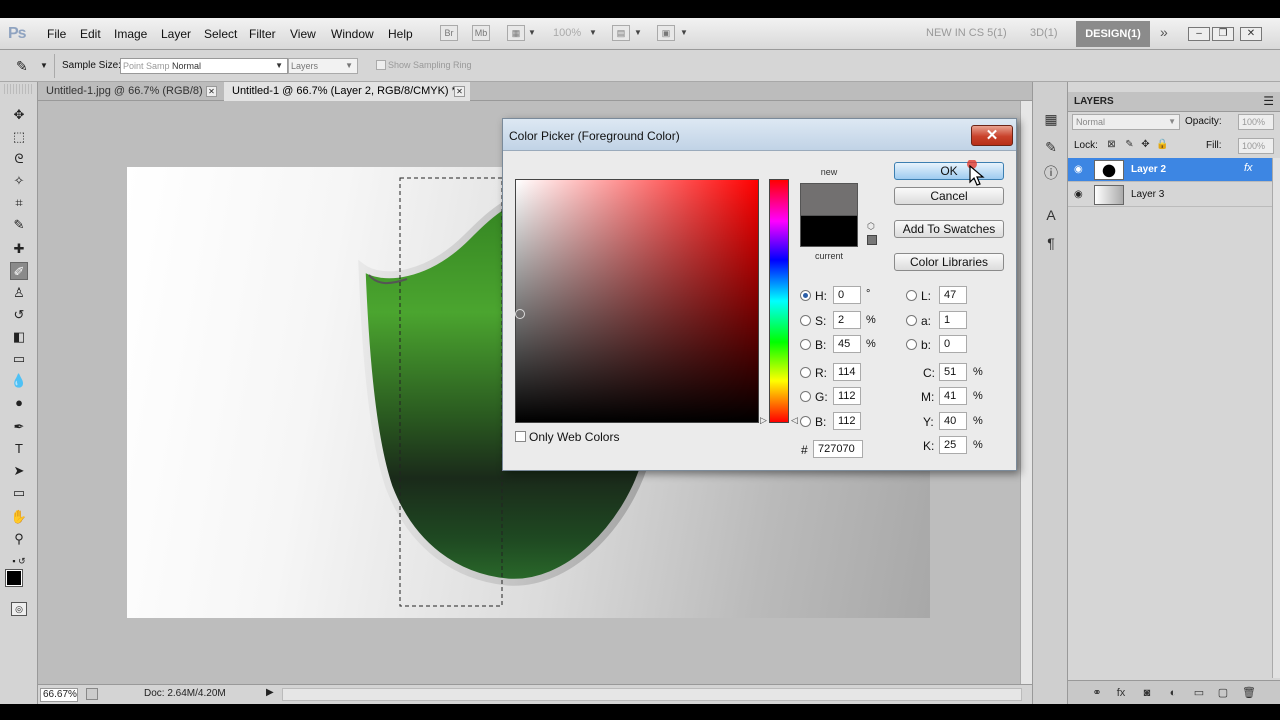 The image size is (1280, 720). What do you see at coordinates (1147, 693) in the screenshot?
I see `add-mask-icon: ◙` at bounding box center [1147, 693].